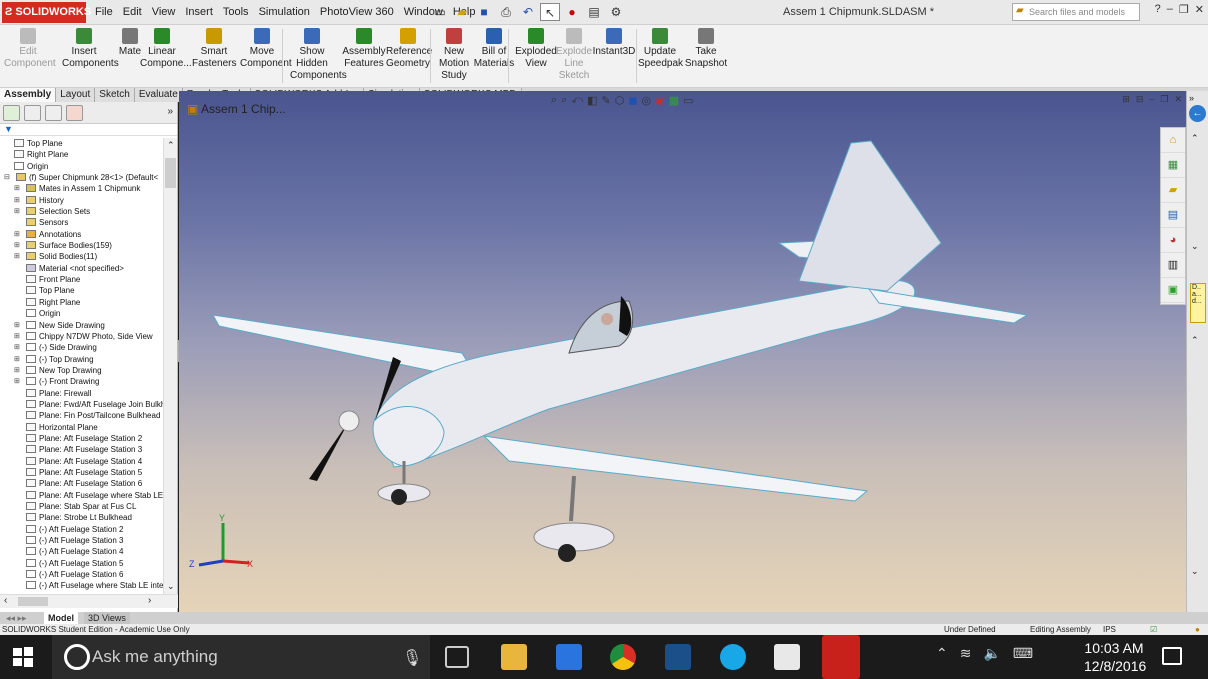 This screenshot has width=1208, height=679. What do you see at coordinates (89, 601) in the screenshot?
I see `tree-horizontal-scrollbar: ‹ ›` at bounding box center [89, 601].